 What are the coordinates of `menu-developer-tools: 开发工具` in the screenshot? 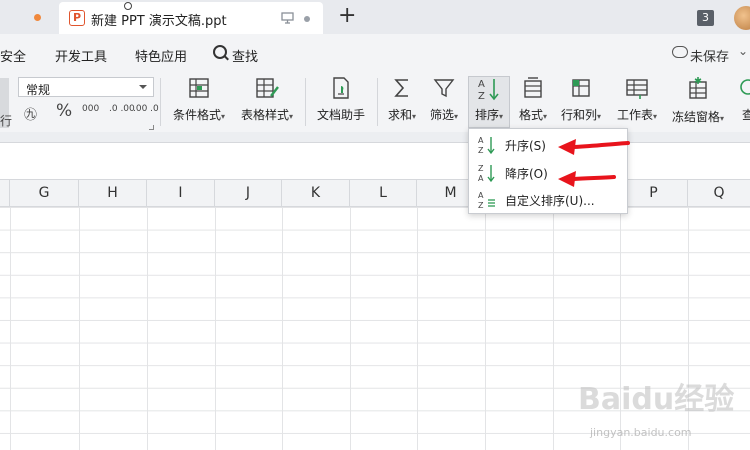 It's located at (81, 55).